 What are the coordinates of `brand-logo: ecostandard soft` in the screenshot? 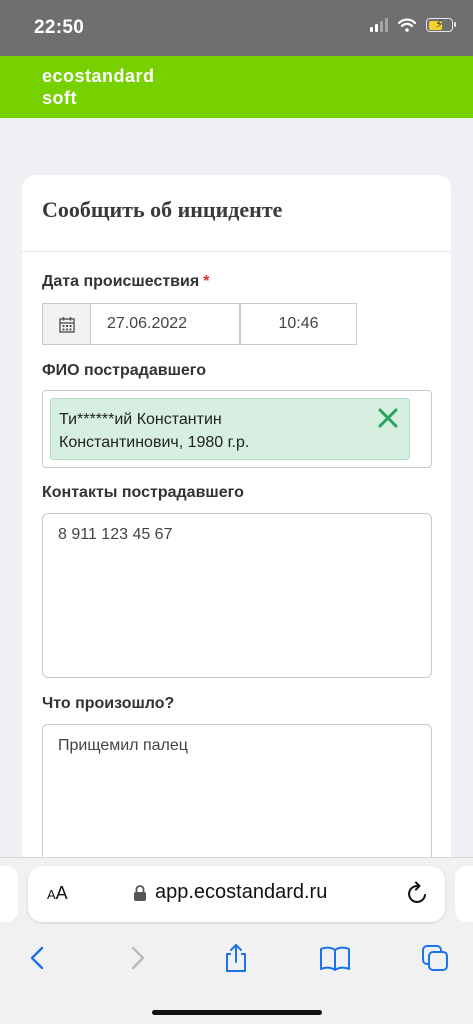 It's located at (98, 87).